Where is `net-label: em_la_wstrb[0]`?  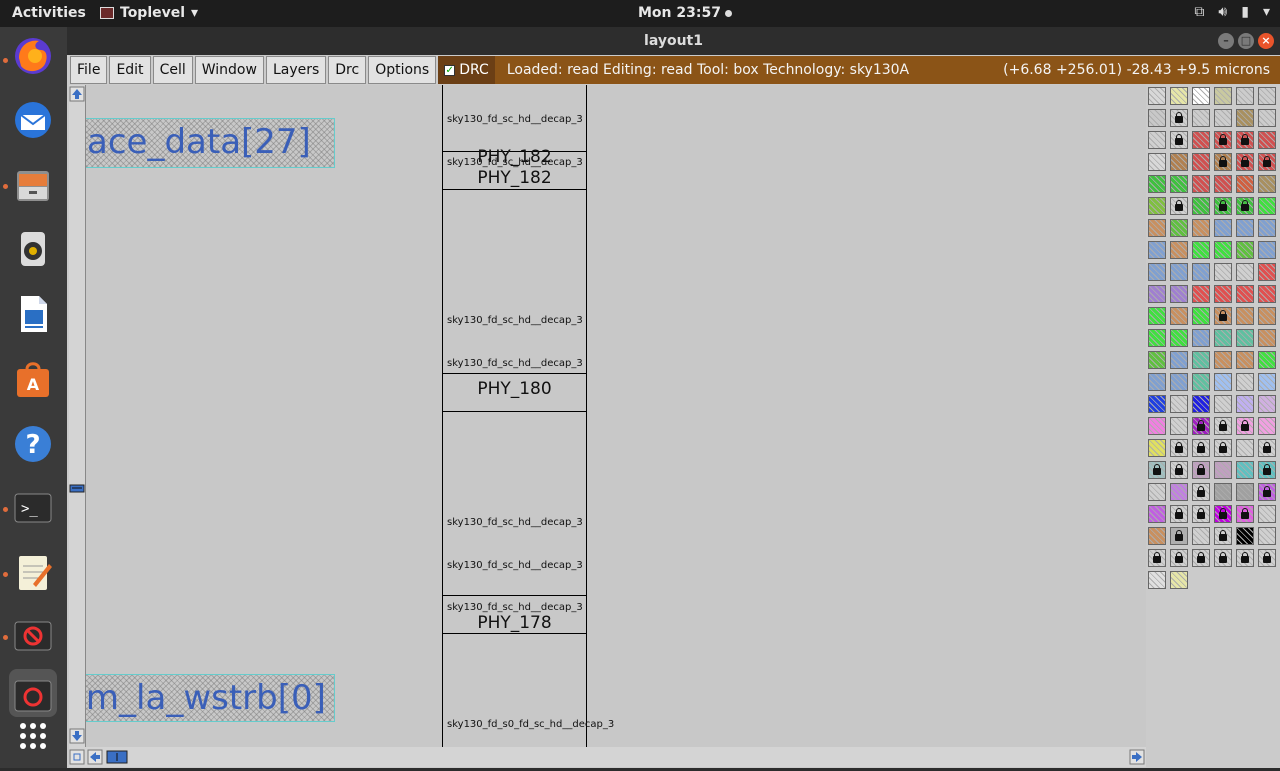 net-label: em_la_wstrb[0] is located at coordinates (210, 698).